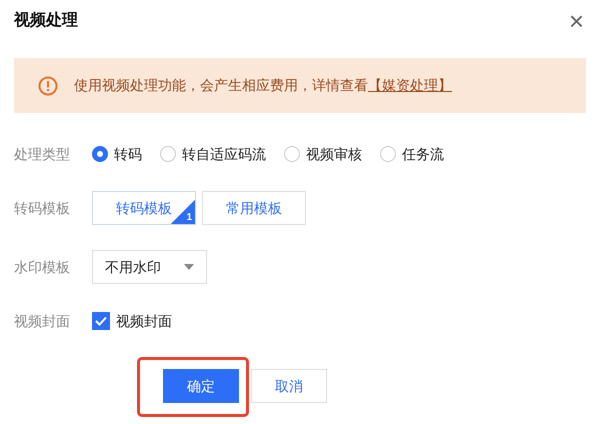 The width and height of the screenshot is (600, 424). Describe the element at coordinates (144, 208) in the screenshot. I see `template-tab: 转码模板 1` at that location.